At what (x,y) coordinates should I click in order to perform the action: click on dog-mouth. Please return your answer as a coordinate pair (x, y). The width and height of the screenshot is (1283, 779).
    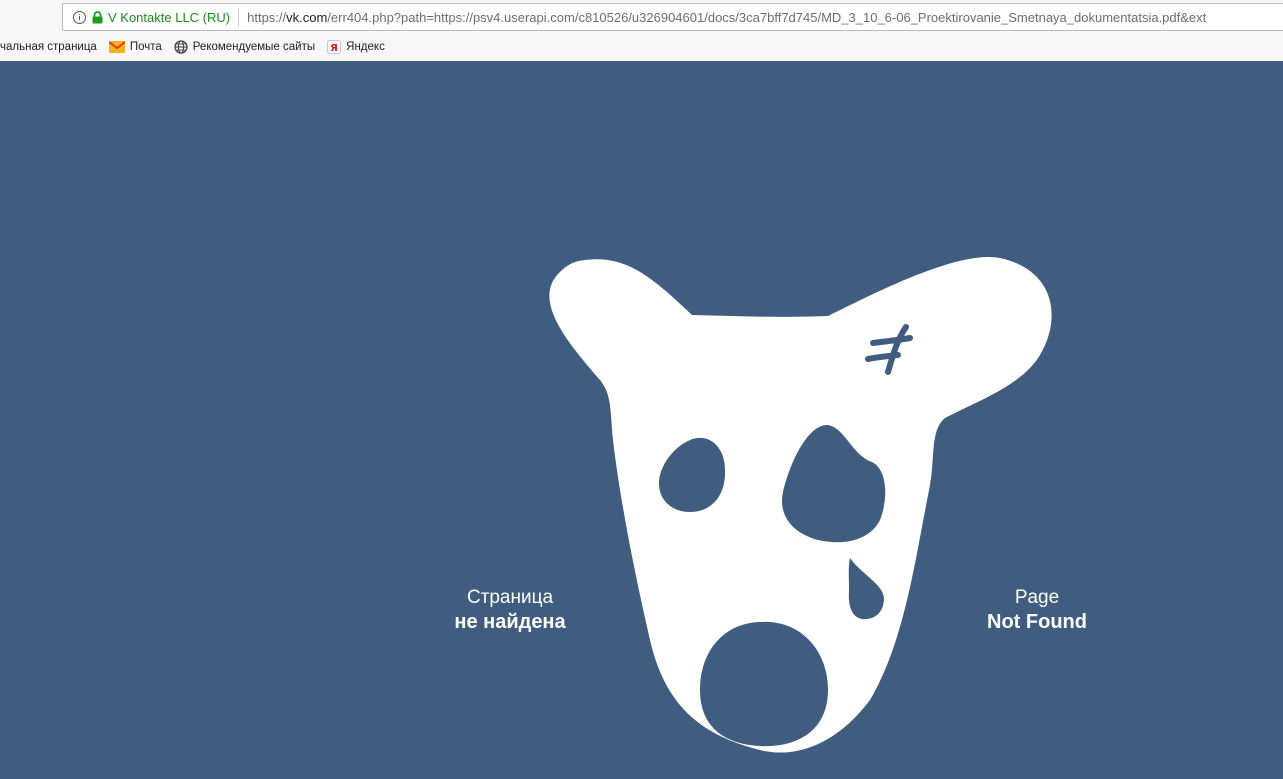
    Looking at the image, I should click on (764, 684).